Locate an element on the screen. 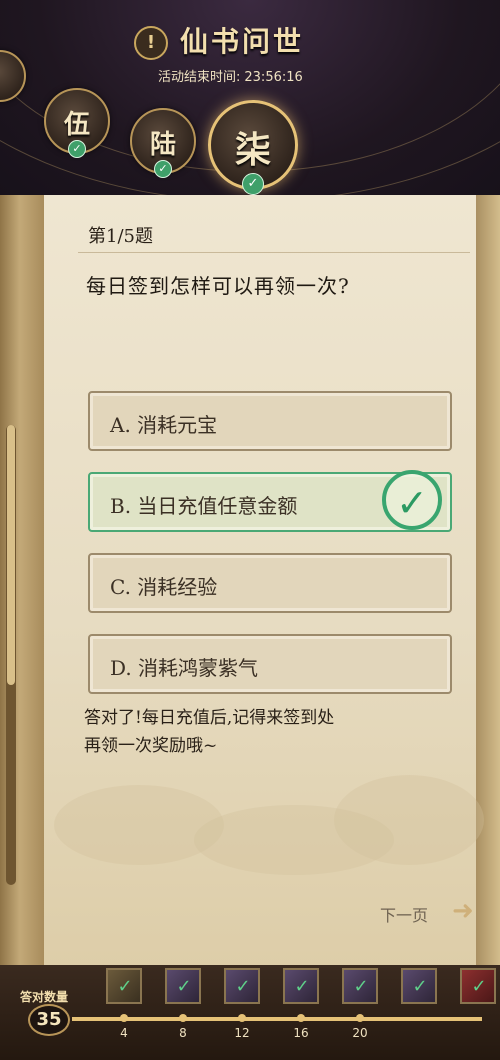 The height and width of the screenshot is (1060, 500). question-text: 每日签到怎样可以再领一次? is located at coordinates (218, 286).